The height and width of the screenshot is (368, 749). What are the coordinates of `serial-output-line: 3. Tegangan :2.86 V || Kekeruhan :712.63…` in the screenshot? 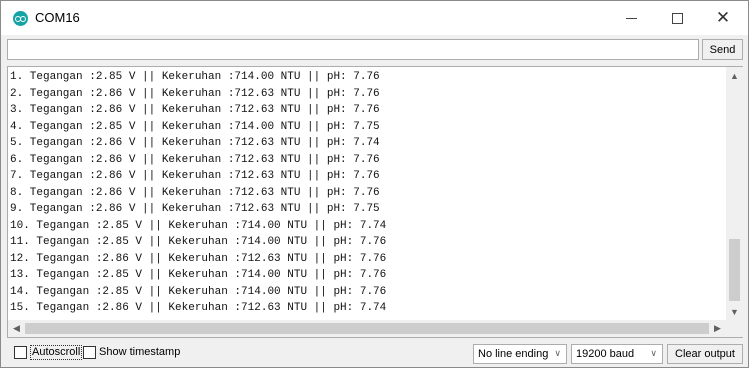 It's located at (195, 110).